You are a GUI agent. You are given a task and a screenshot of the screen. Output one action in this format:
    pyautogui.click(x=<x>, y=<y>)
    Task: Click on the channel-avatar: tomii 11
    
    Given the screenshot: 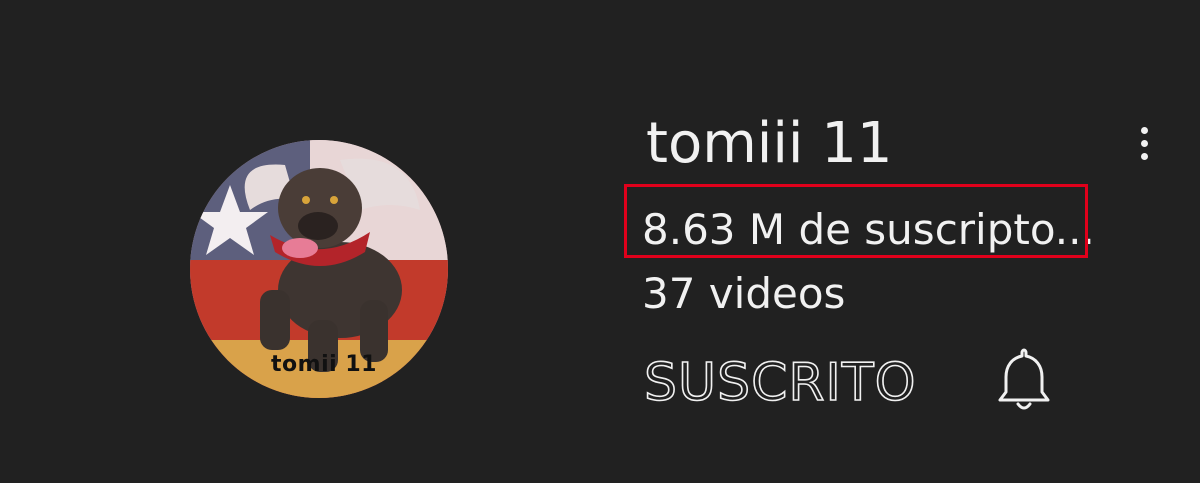 What is the action you would take?
    pyautogui.click(x=319, y=269)
    